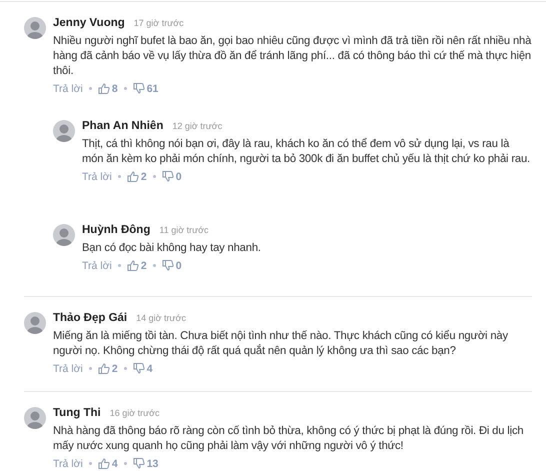 The height and width of the screenshot is (471, 546). Describe the element at coordinates (292, 56) in the screenshot. I see `comment-text: Nhiều người nghĩ bufet là bao ăn, gọi bao nhiêu cũng được vì mình đã trả tiền rồi nên rất nhiều nhà hàng đã cảnh báo về vụ lấy thừa đồ ăn để tránh lãng phí... đã có thông báo thì cứ thế mà thực hiện thôi.` at that location.